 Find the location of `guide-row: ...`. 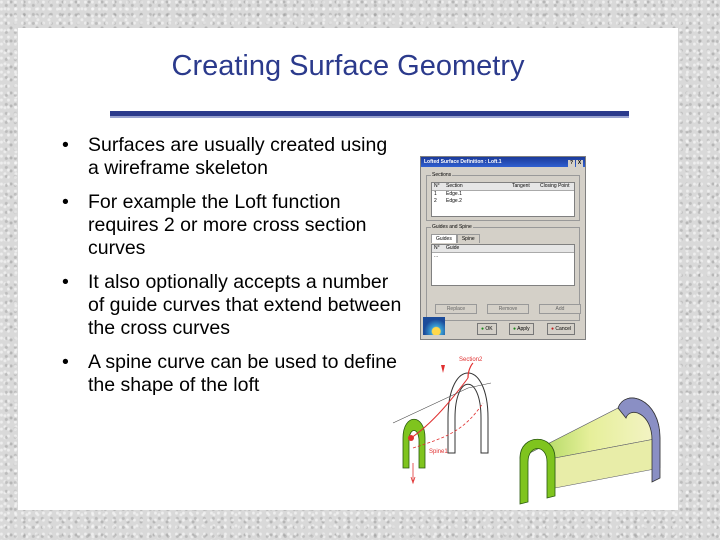

guide-row: ... is located at coordinates (503, 256).